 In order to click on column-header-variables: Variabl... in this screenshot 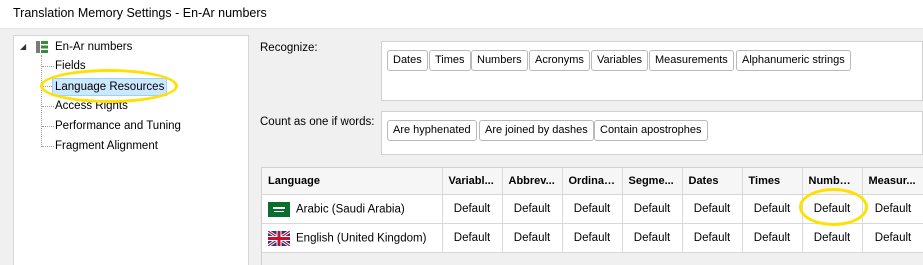, I will do `click(472, 181)`.